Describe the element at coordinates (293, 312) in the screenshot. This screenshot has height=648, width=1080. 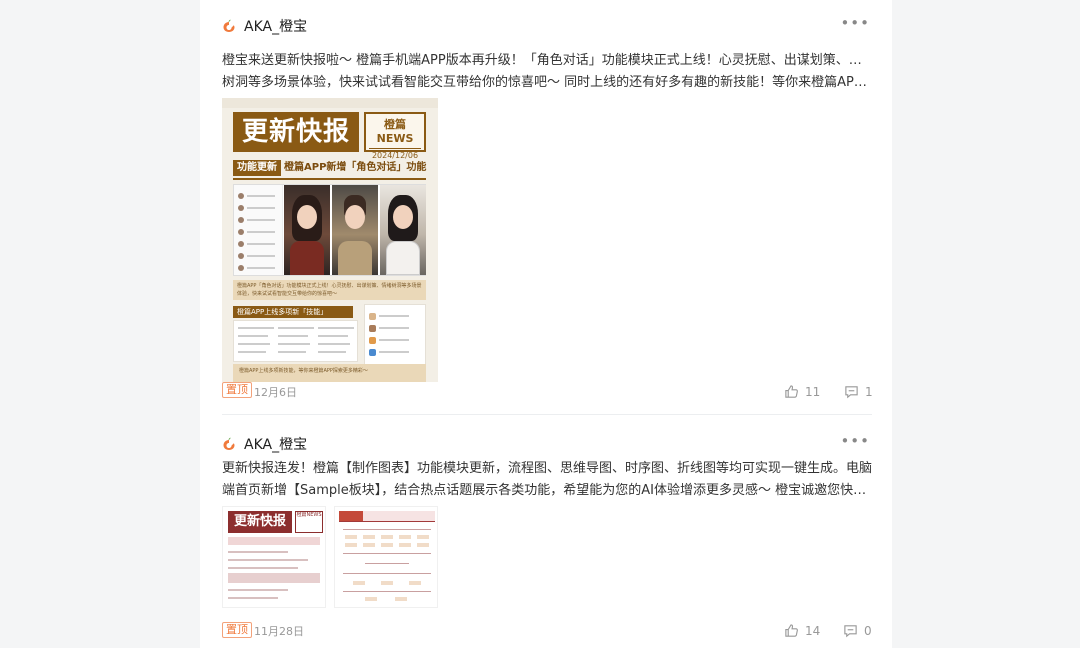
I see `poster-section-tag: 橙篇APP上线多项新「技能」` at that location.